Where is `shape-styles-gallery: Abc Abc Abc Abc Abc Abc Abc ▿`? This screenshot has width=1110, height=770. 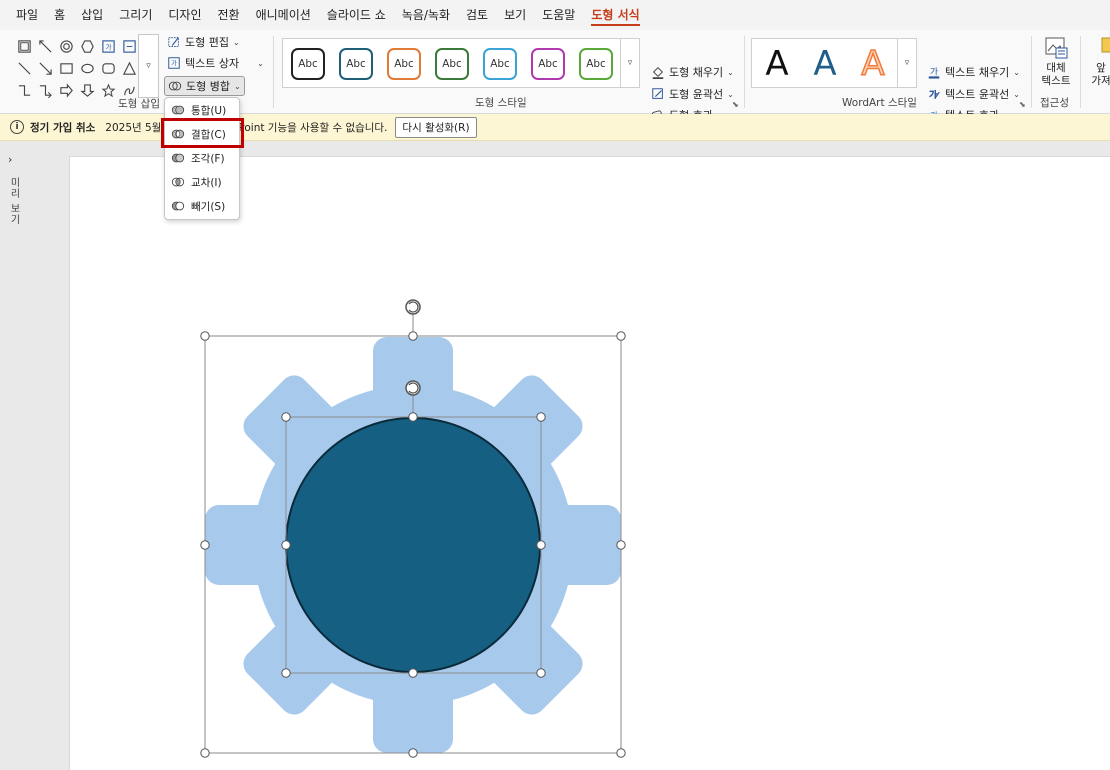
shape-styles-gallery: Abc Abc Abc Abc Abc Abc Abc ▿ is located at coordinates (461, 63).